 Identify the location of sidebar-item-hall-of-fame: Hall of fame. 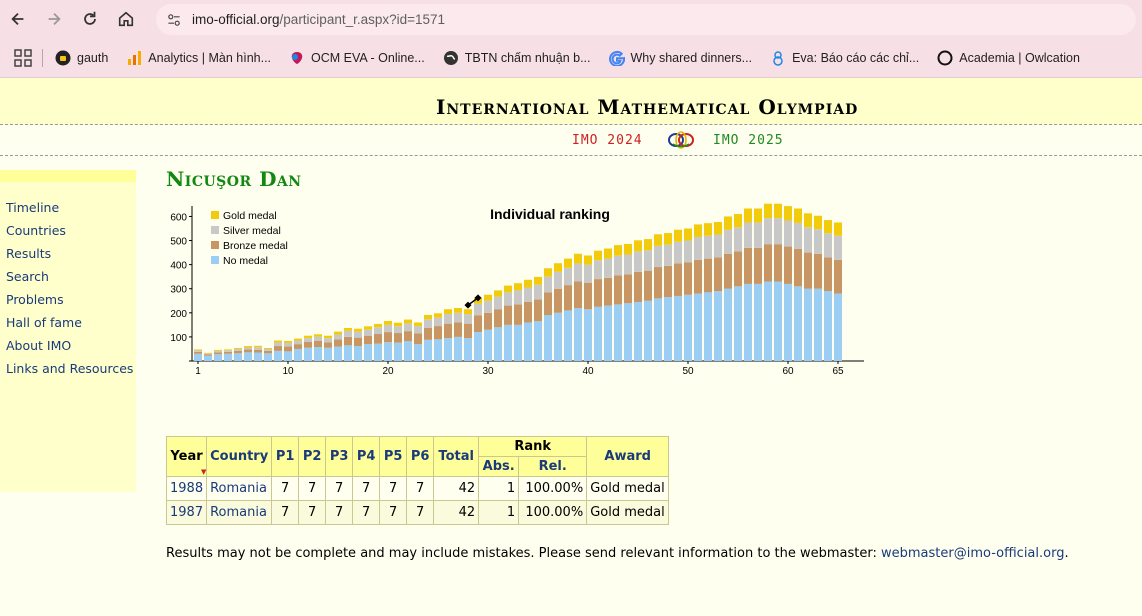
(71, 322).